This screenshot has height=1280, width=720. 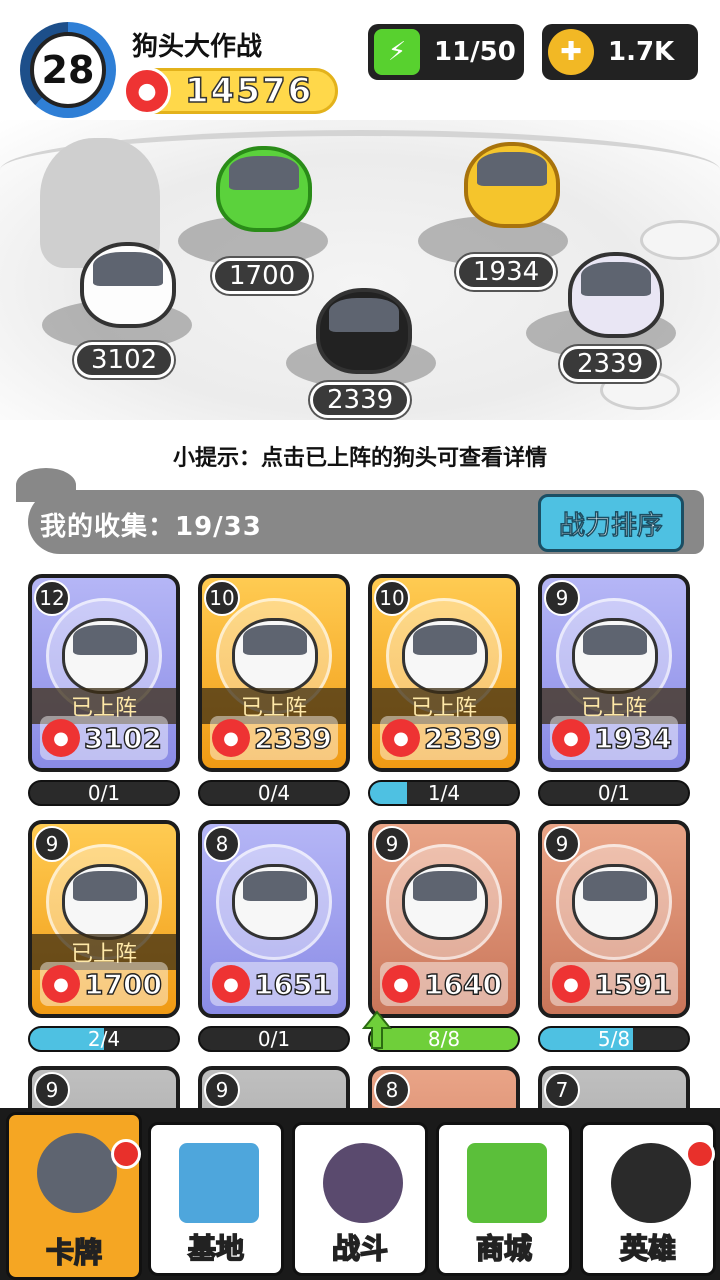 I want to click on card-power: 1651, so click(x=292, y=984).